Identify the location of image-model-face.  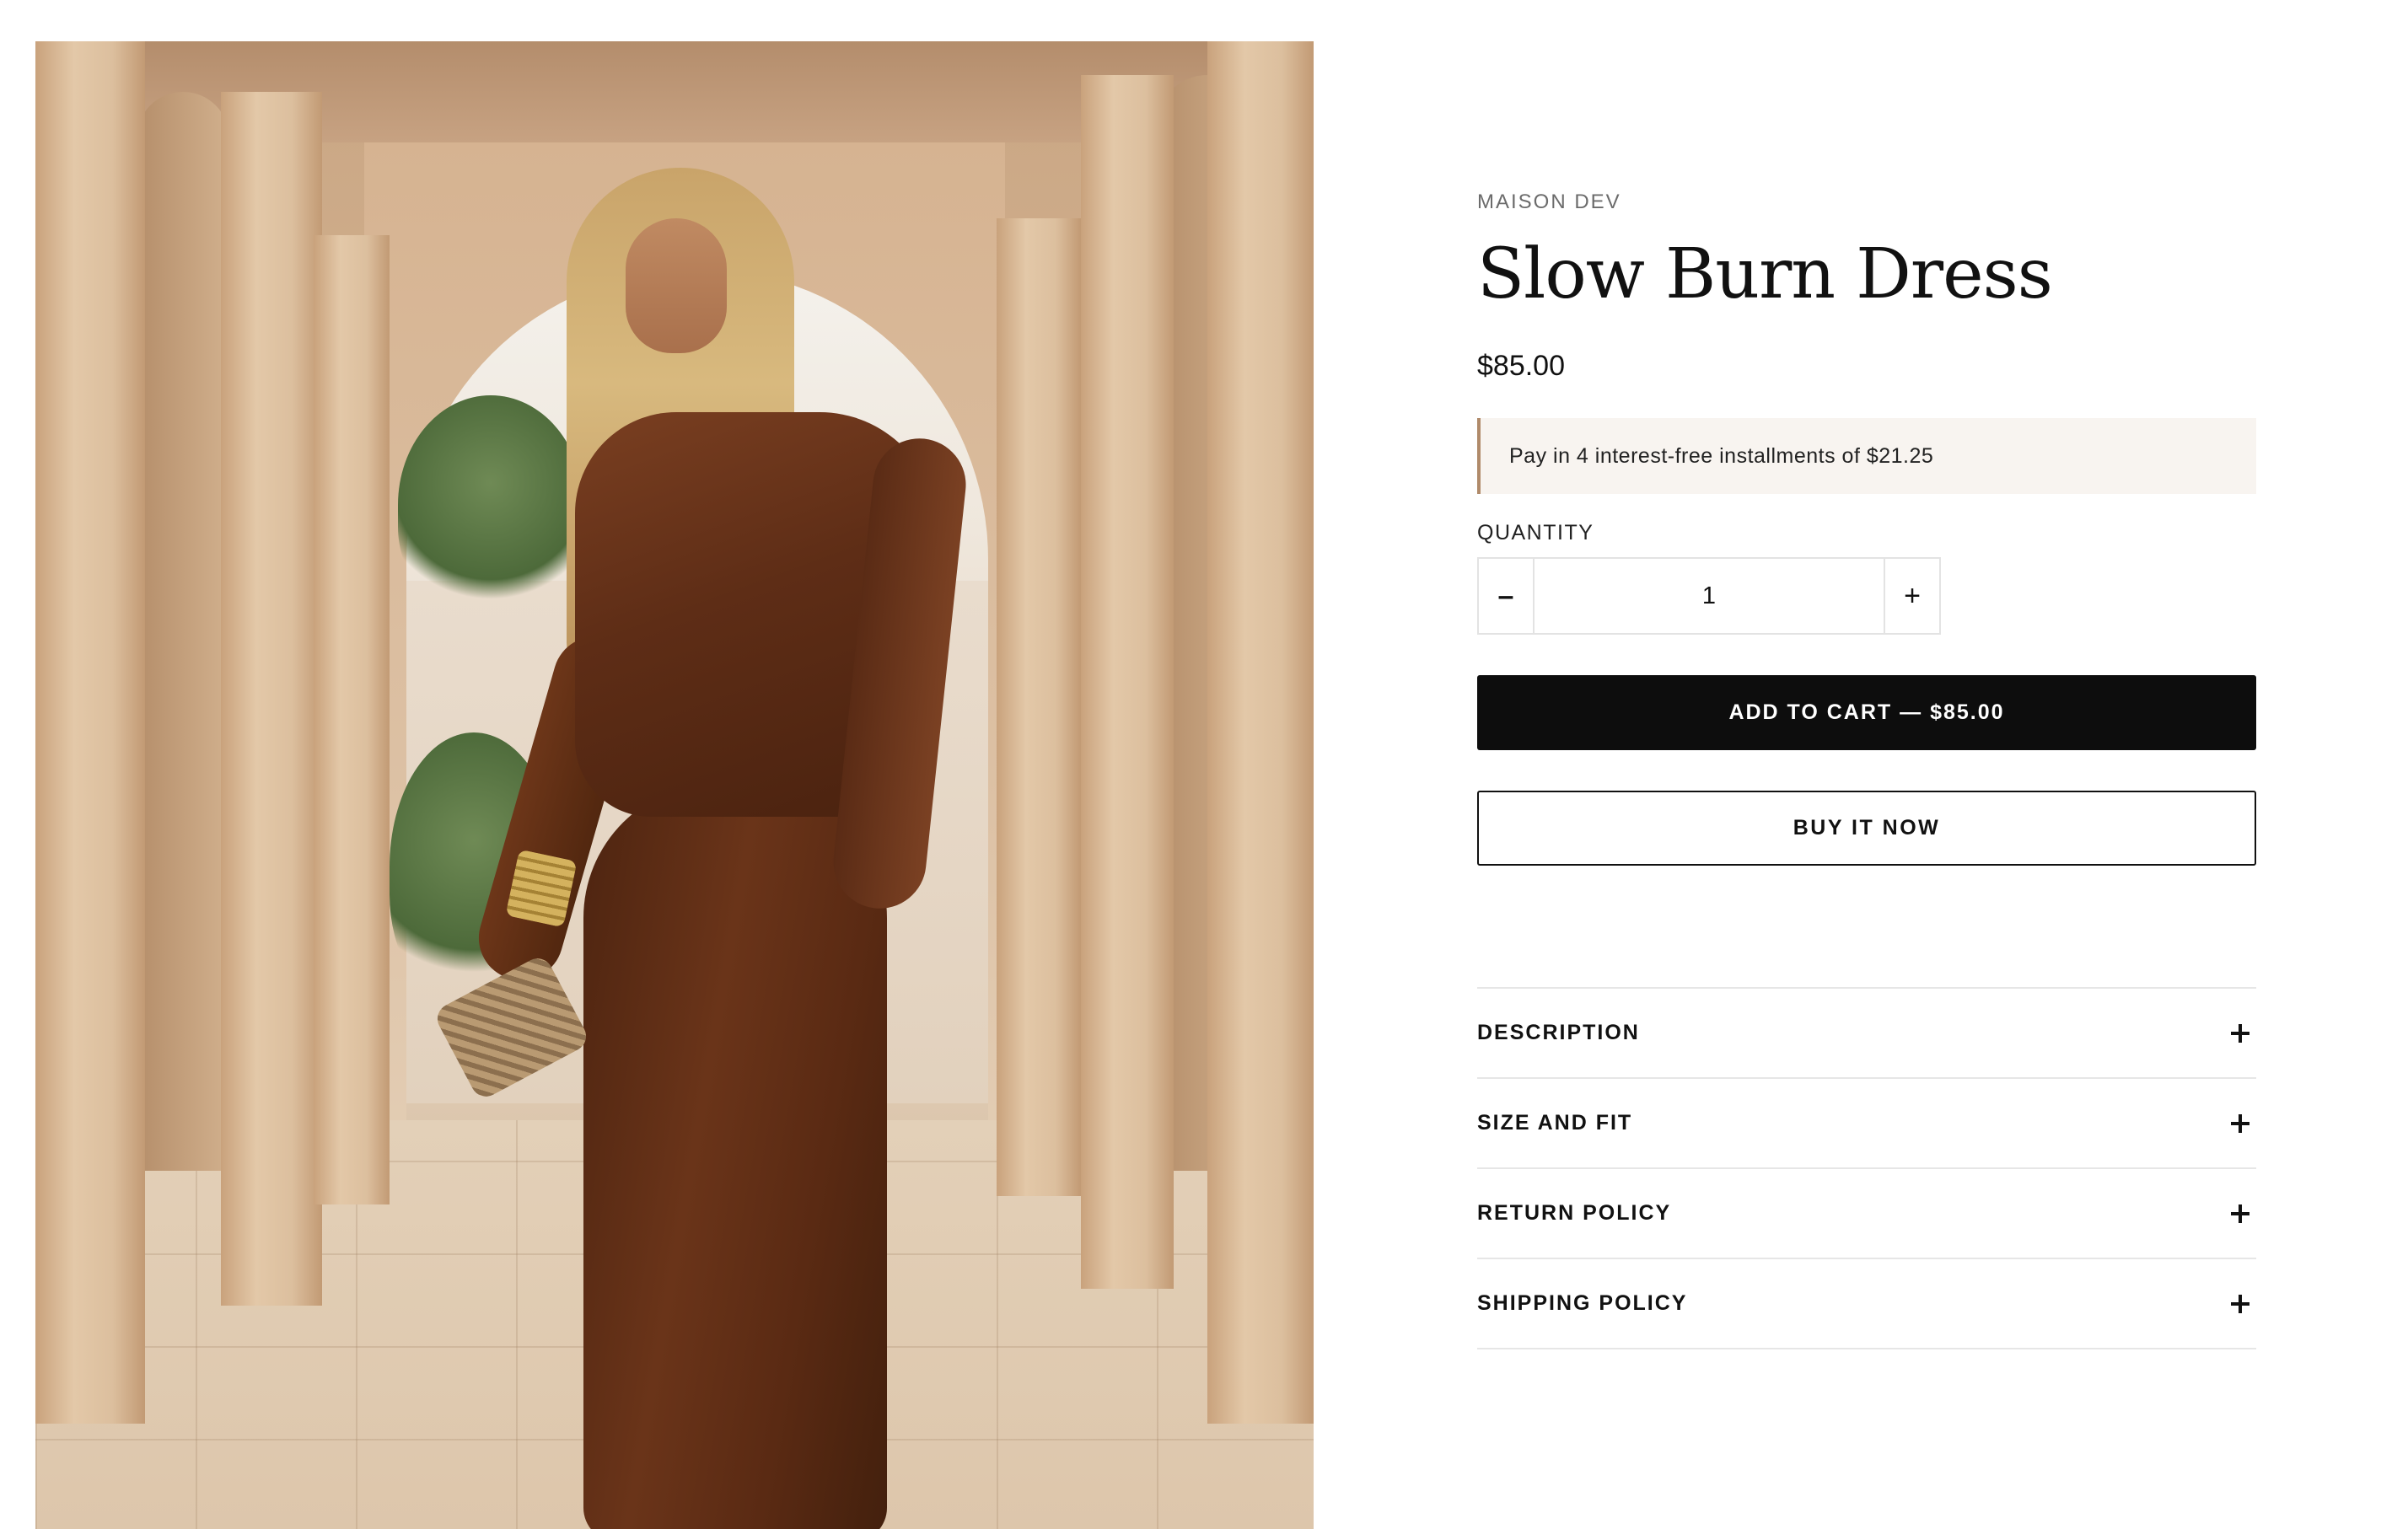
(676, 285).